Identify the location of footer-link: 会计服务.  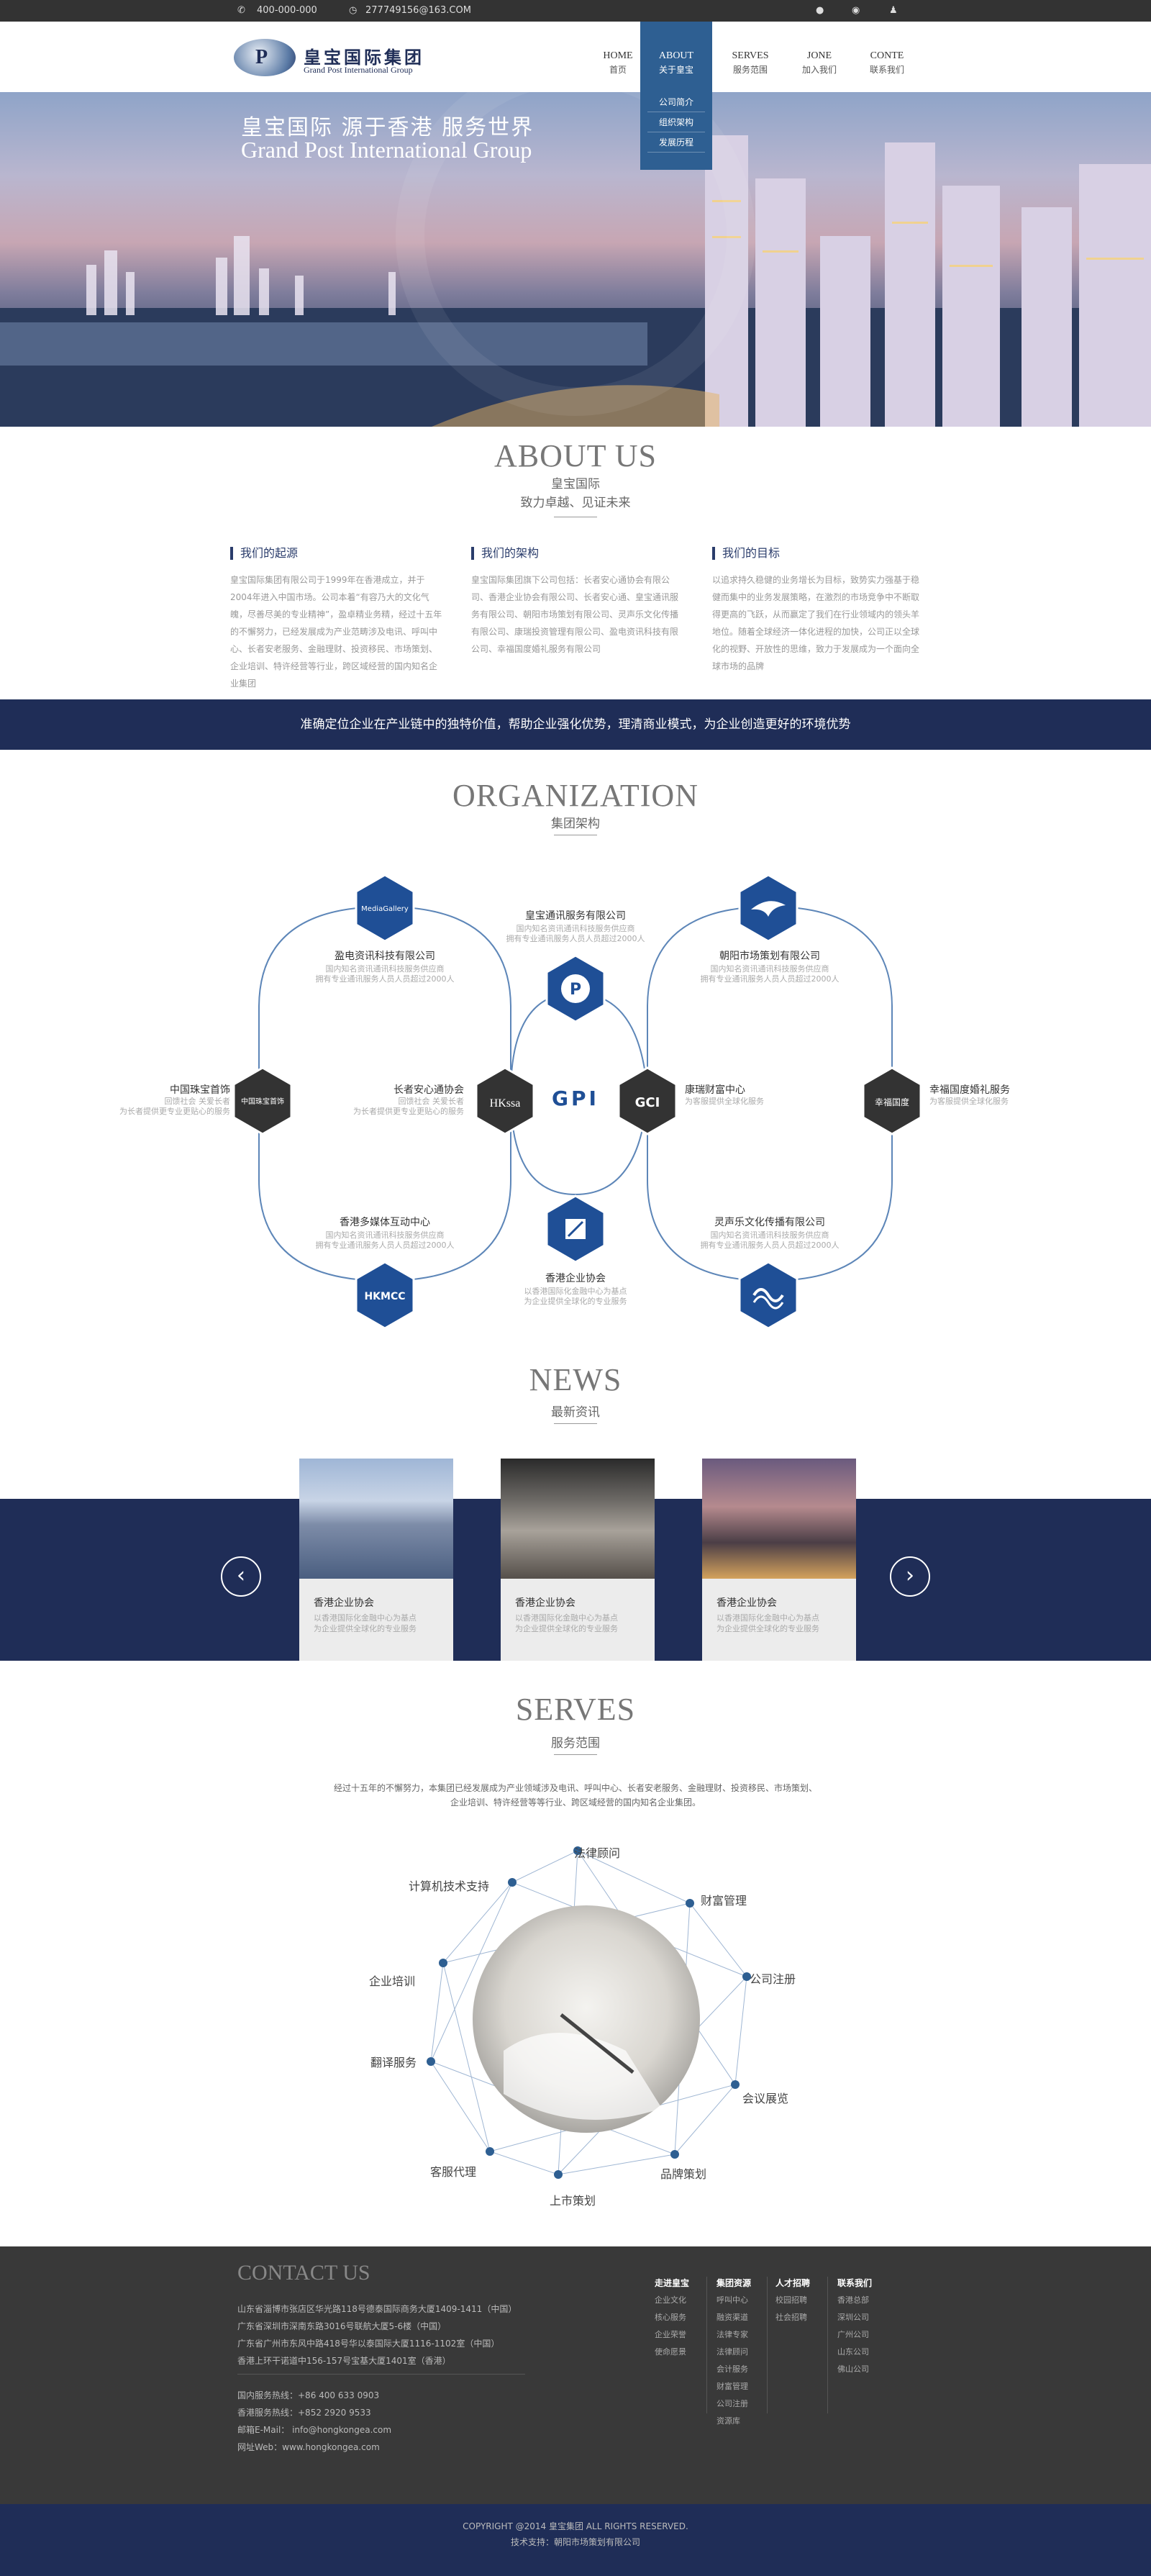
(732, 2369).